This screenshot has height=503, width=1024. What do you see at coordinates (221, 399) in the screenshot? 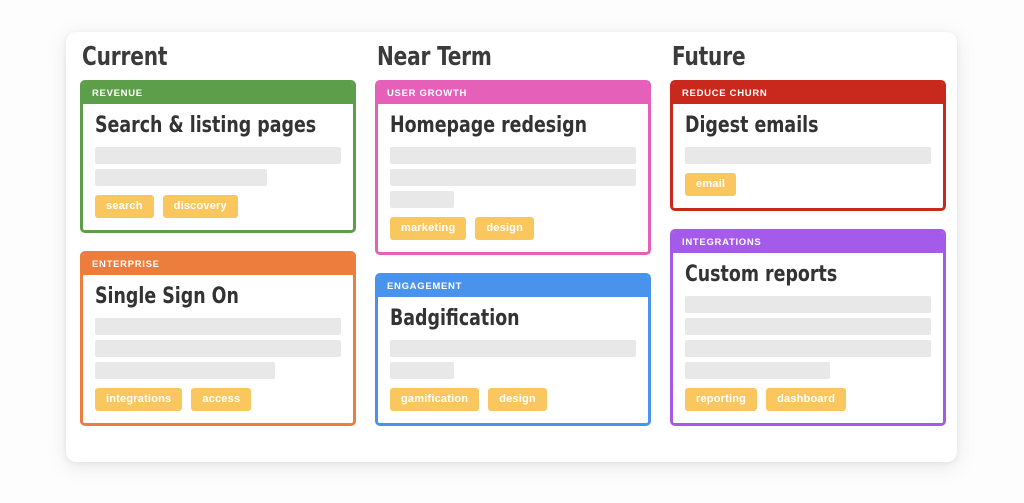
I see `card-tag: access` at bounding box center [221, 399].